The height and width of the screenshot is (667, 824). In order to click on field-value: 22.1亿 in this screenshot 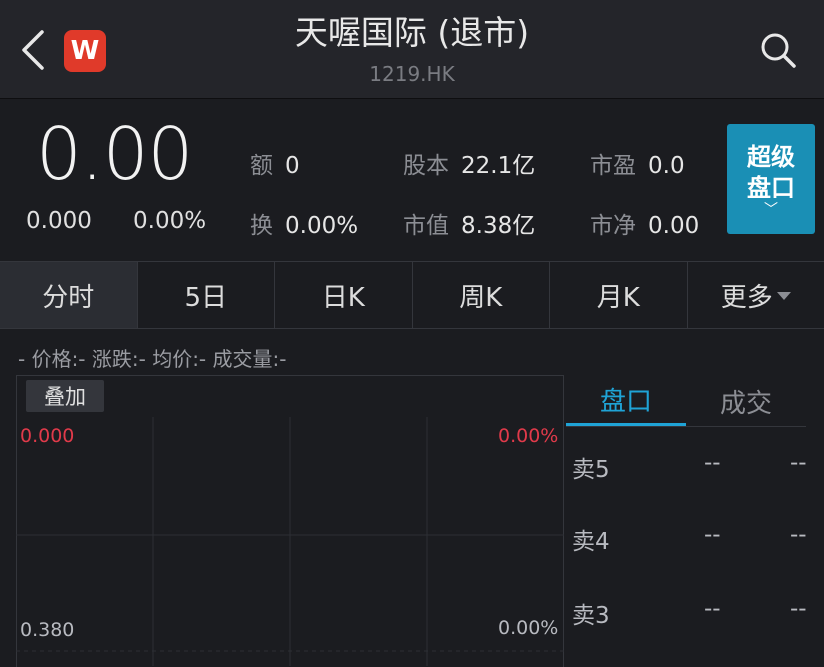, I will do `click(498, 166)`.